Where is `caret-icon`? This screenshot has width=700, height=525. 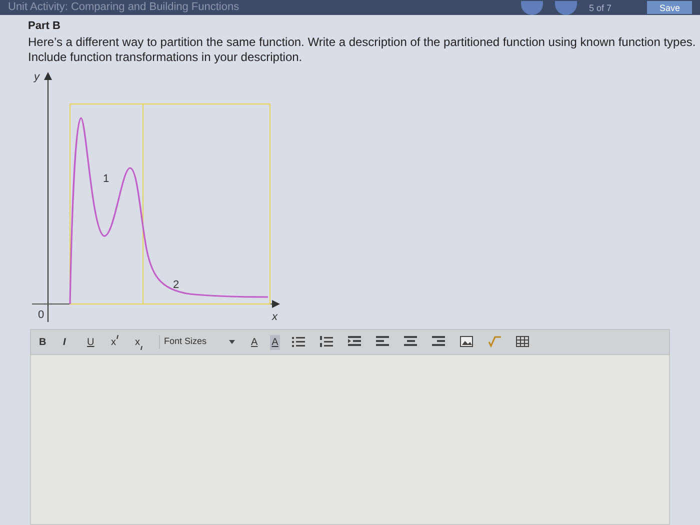 caret-icon is located at coordinates (232, 342).